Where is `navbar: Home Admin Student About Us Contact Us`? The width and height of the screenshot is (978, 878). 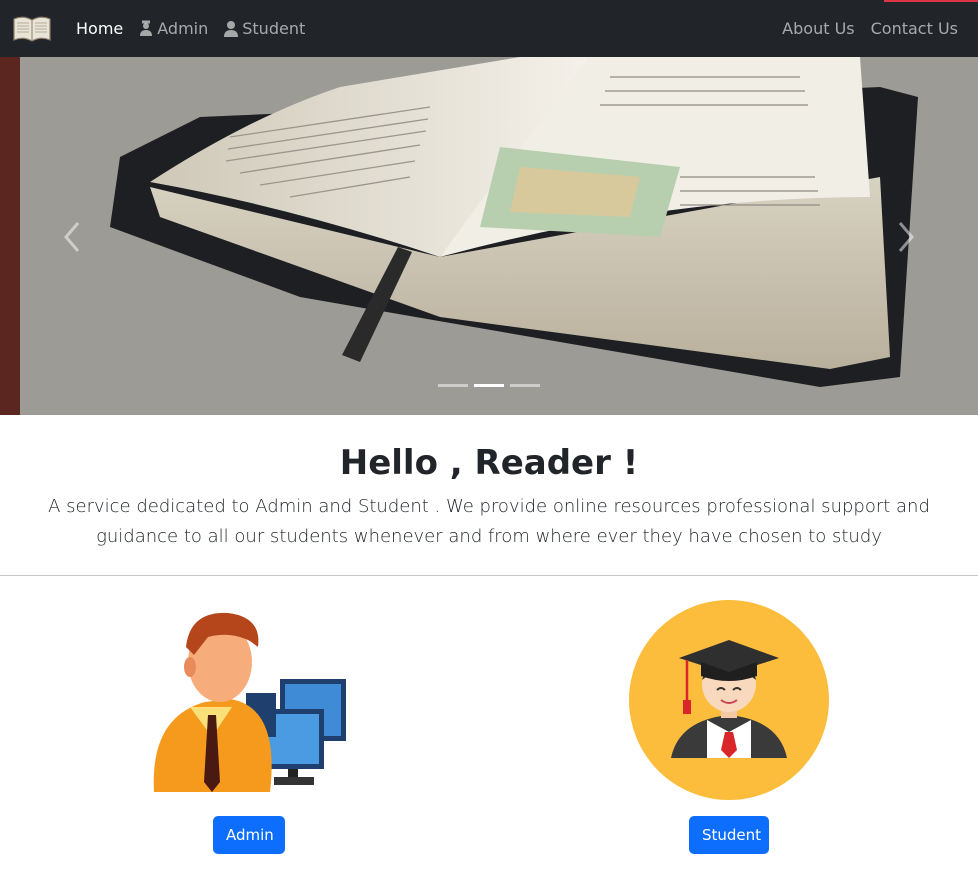
navbar: Home Admin Student About Us Contact Us is located at coordinates (489, 28).